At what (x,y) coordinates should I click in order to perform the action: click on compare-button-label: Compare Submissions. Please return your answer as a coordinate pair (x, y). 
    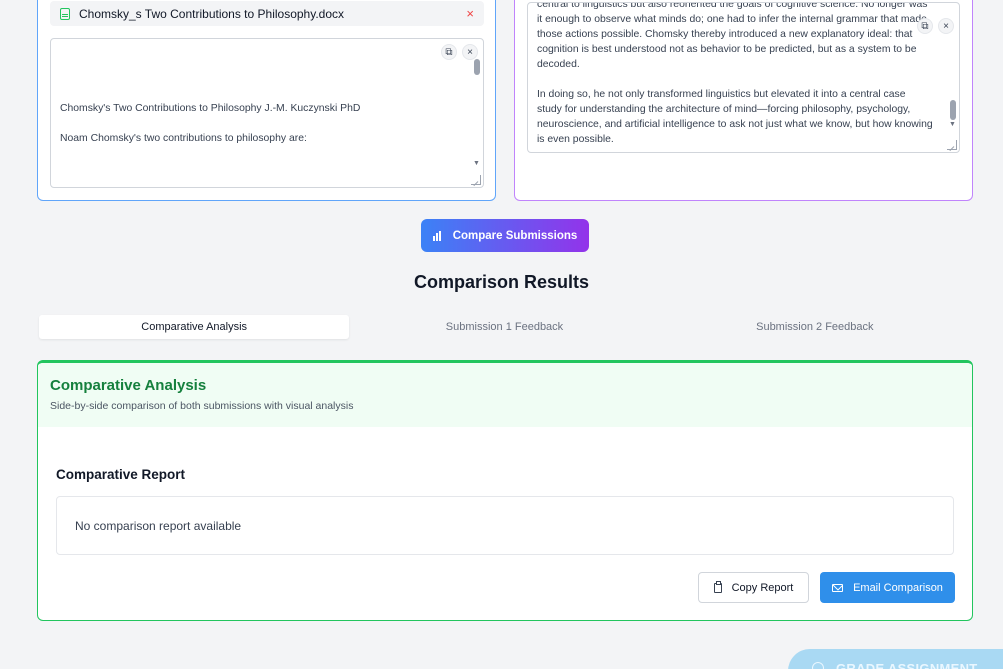
    Looking at the image, I should click on (515, 235).